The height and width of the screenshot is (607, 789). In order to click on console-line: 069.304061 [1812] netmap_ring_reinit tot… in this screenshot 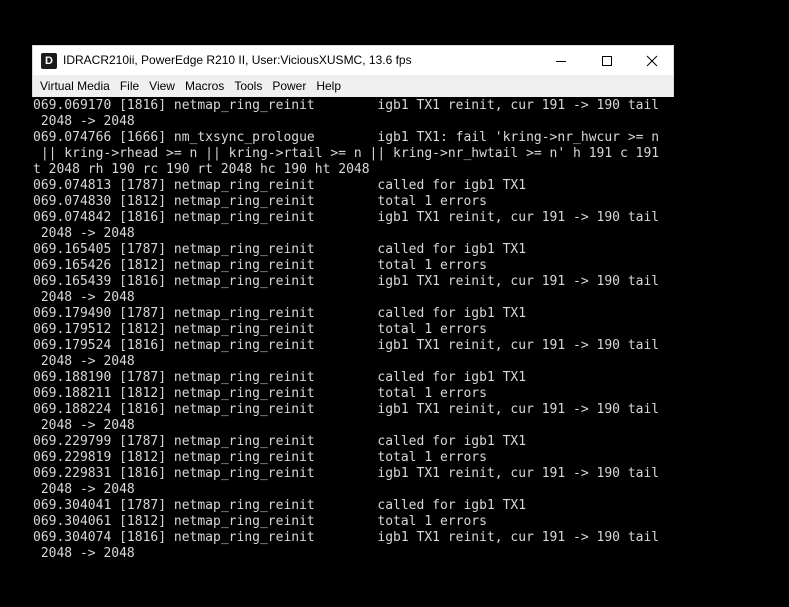, I will do `click(260, 521)`.